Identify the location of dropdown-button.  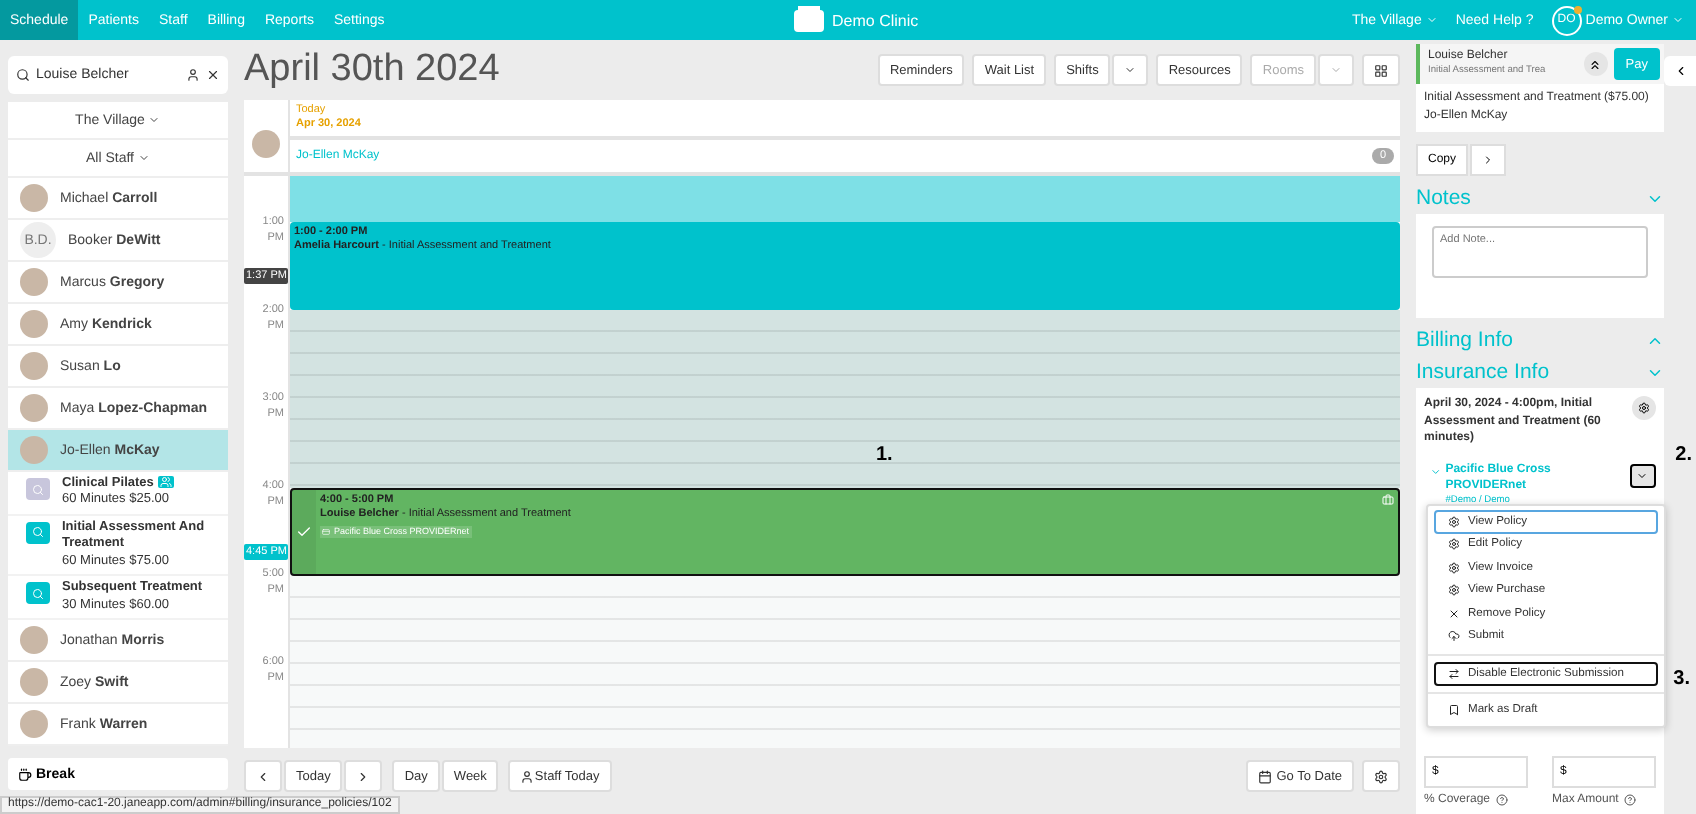
(1642, 476).